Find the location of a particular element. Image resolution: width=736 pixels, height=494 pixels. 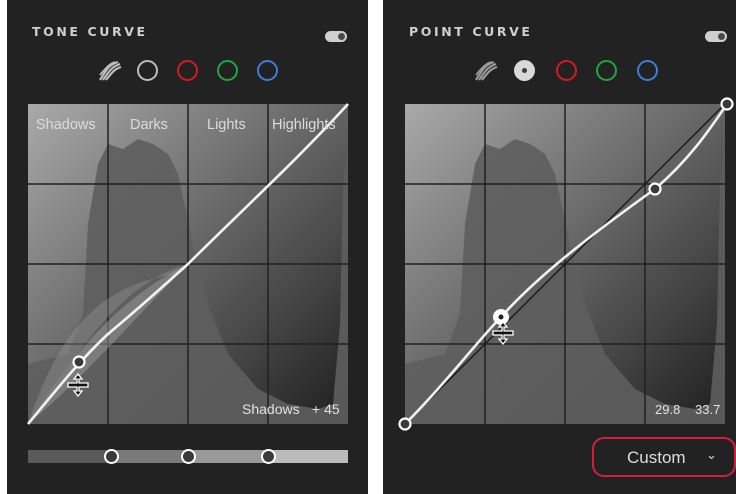

curve-preset-dropdown: Custom ⌄ is located at coordinates (664, 457).